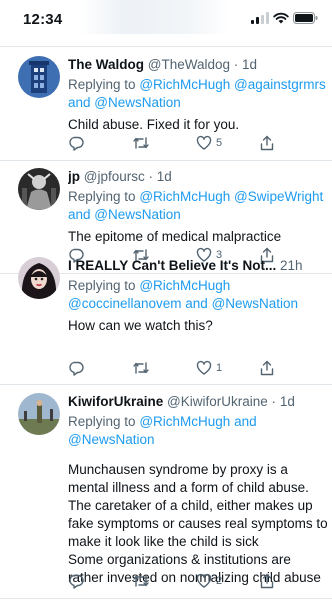  What do you see at coordinates (281, 18) in the screenshot?
I see `wifi-icon` at bounding box center [281, 18].